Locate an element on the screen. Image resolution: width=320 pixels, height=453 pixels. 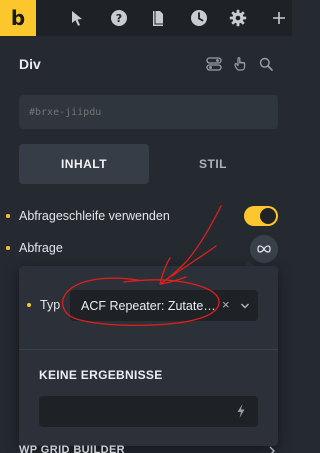
query-label: Abfrage is located at coordinates (41, 248).